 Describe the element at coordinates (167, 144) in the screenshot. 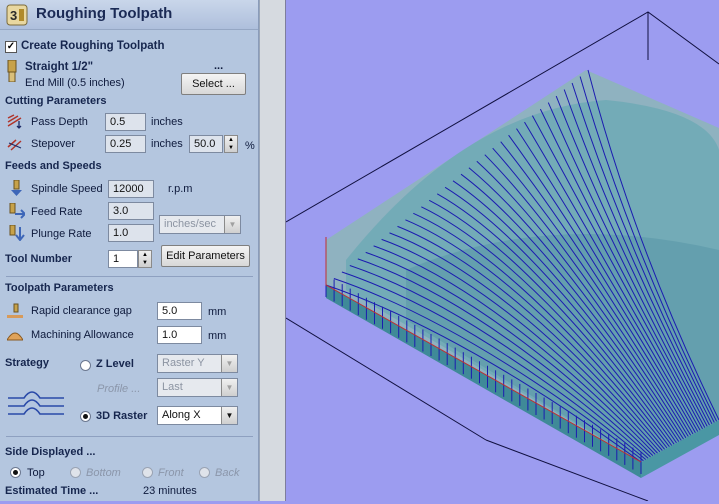

I see `stepover-unit: inches` at that location.